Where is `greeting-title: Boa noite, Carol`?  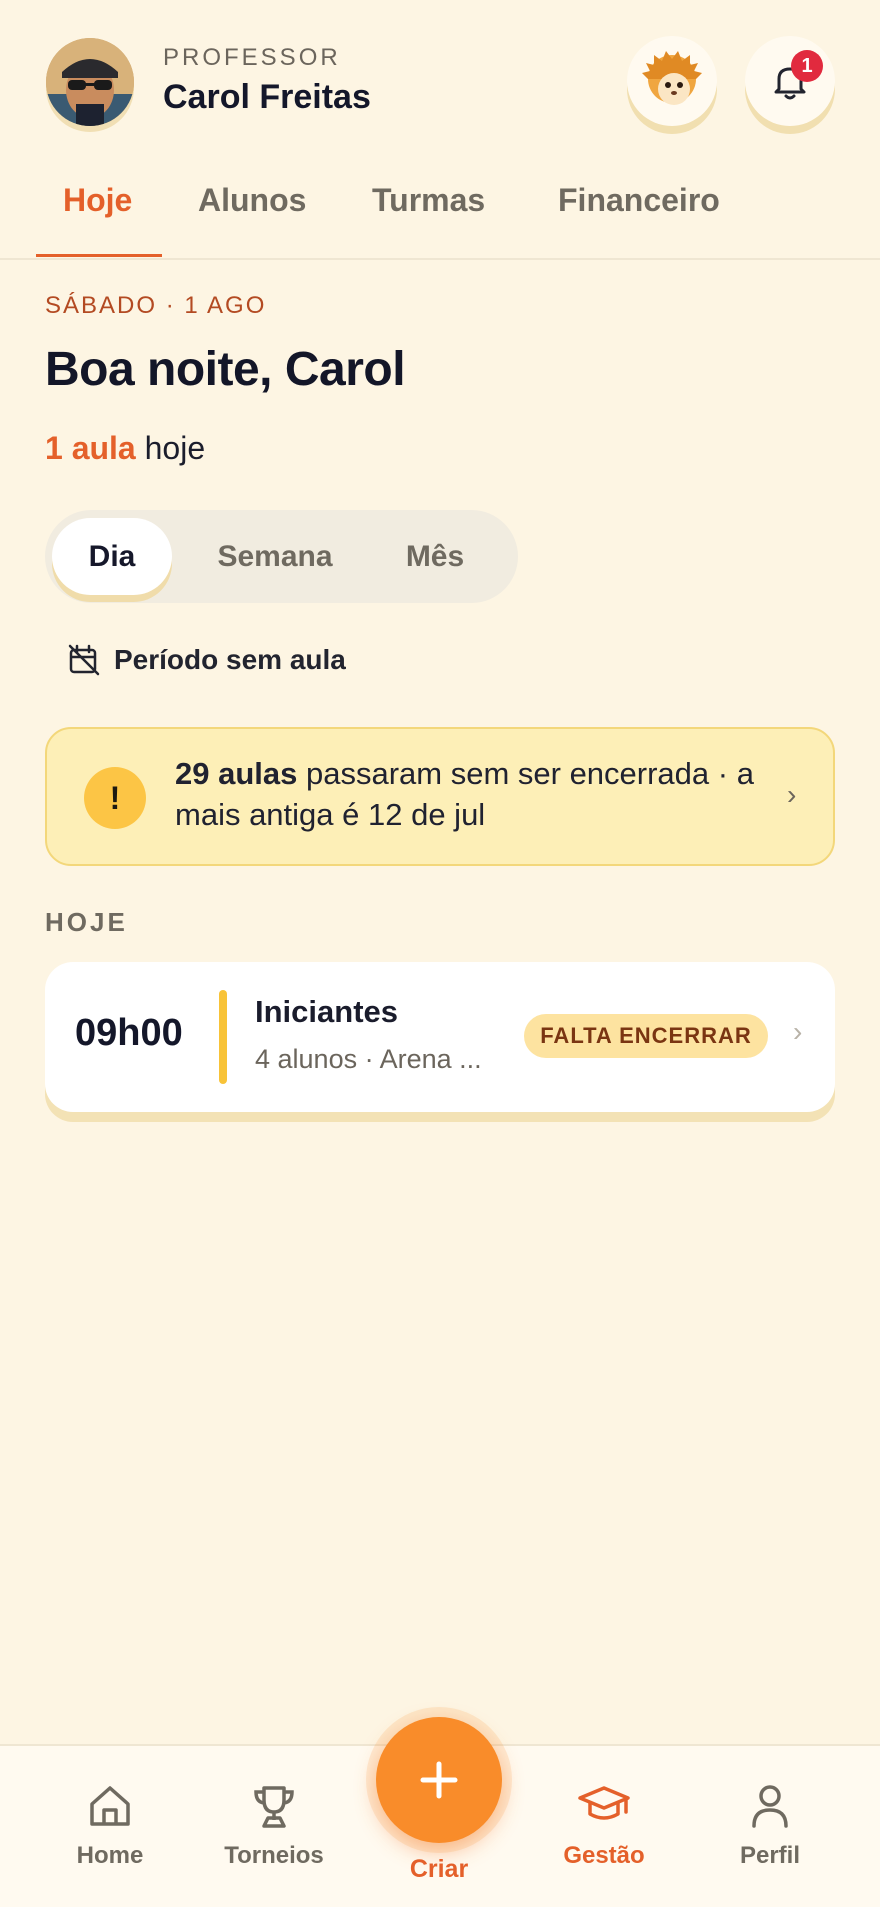 greeting-title: Boa noite, Carol is located at coordinates (225, 369).